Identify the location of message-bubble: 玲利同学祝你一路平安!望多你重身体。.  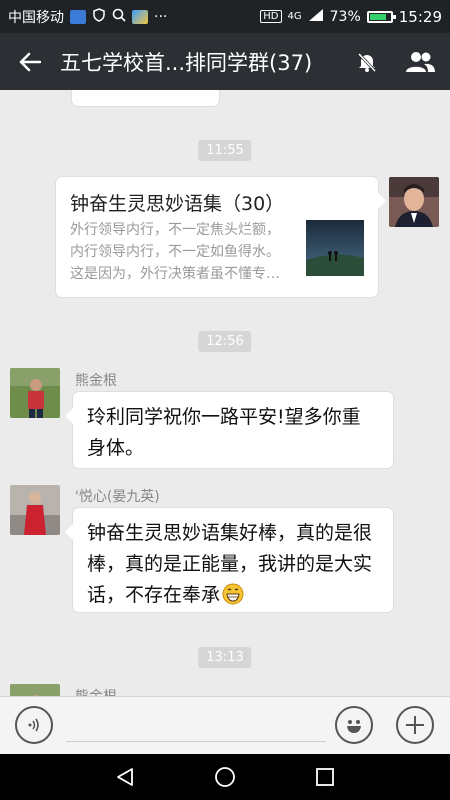
(229, 430).